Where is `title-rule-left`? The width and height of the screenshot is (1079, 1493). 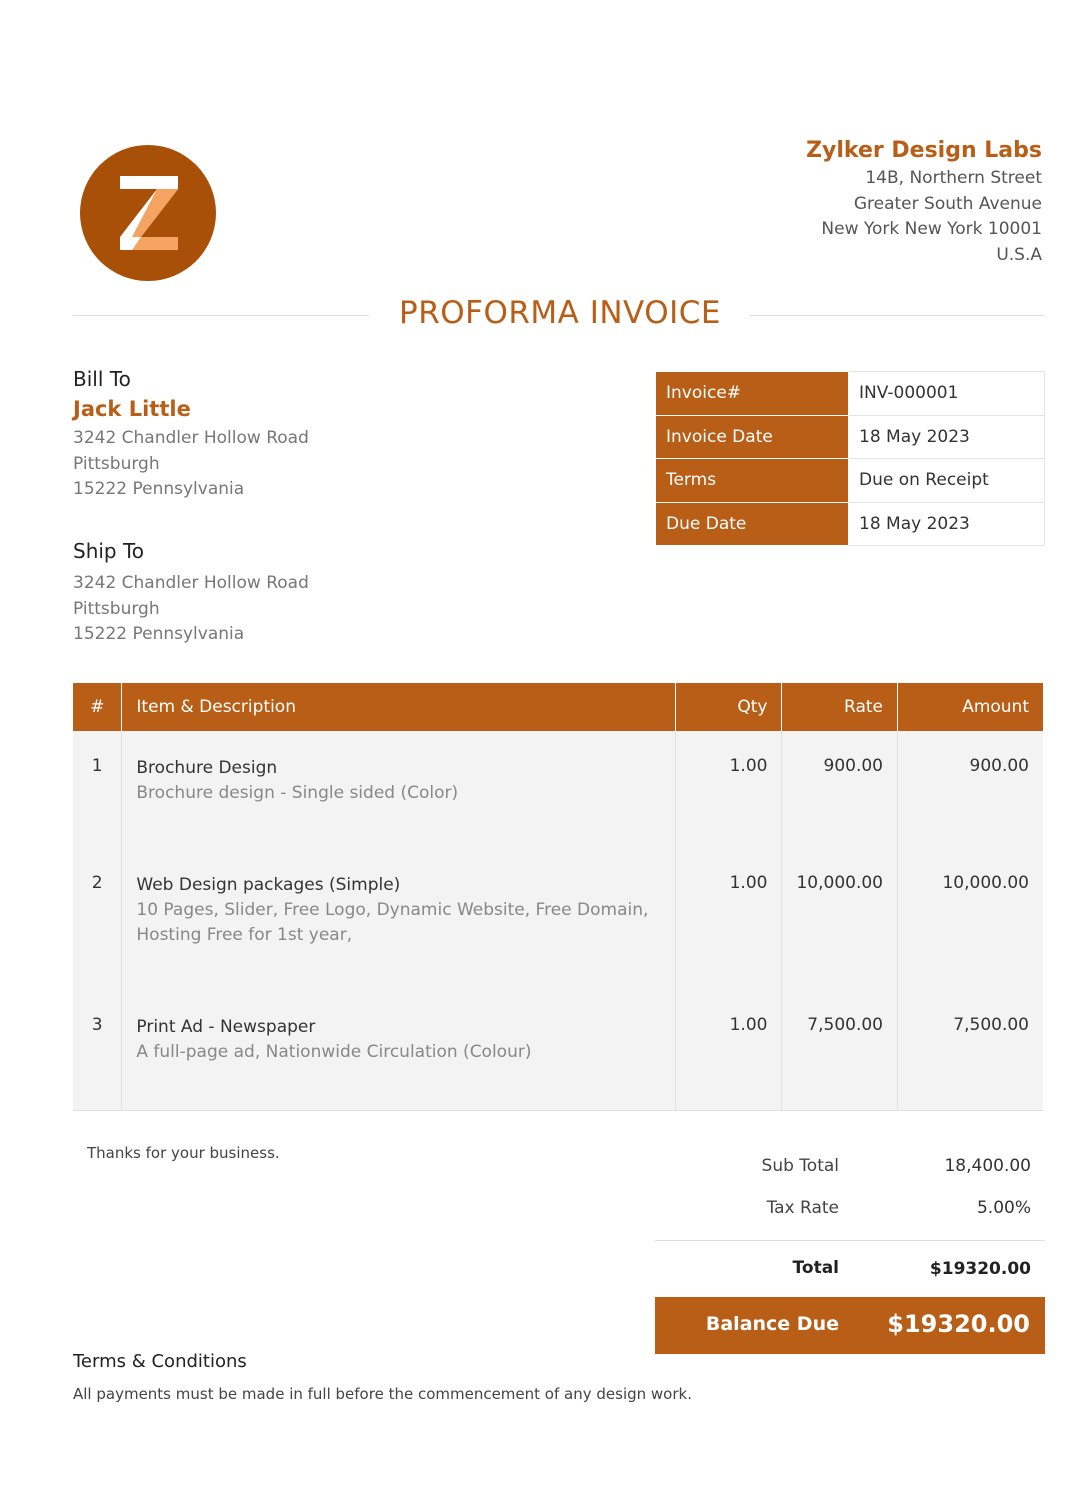
title-rule-left is located at coordinates (221, 315).